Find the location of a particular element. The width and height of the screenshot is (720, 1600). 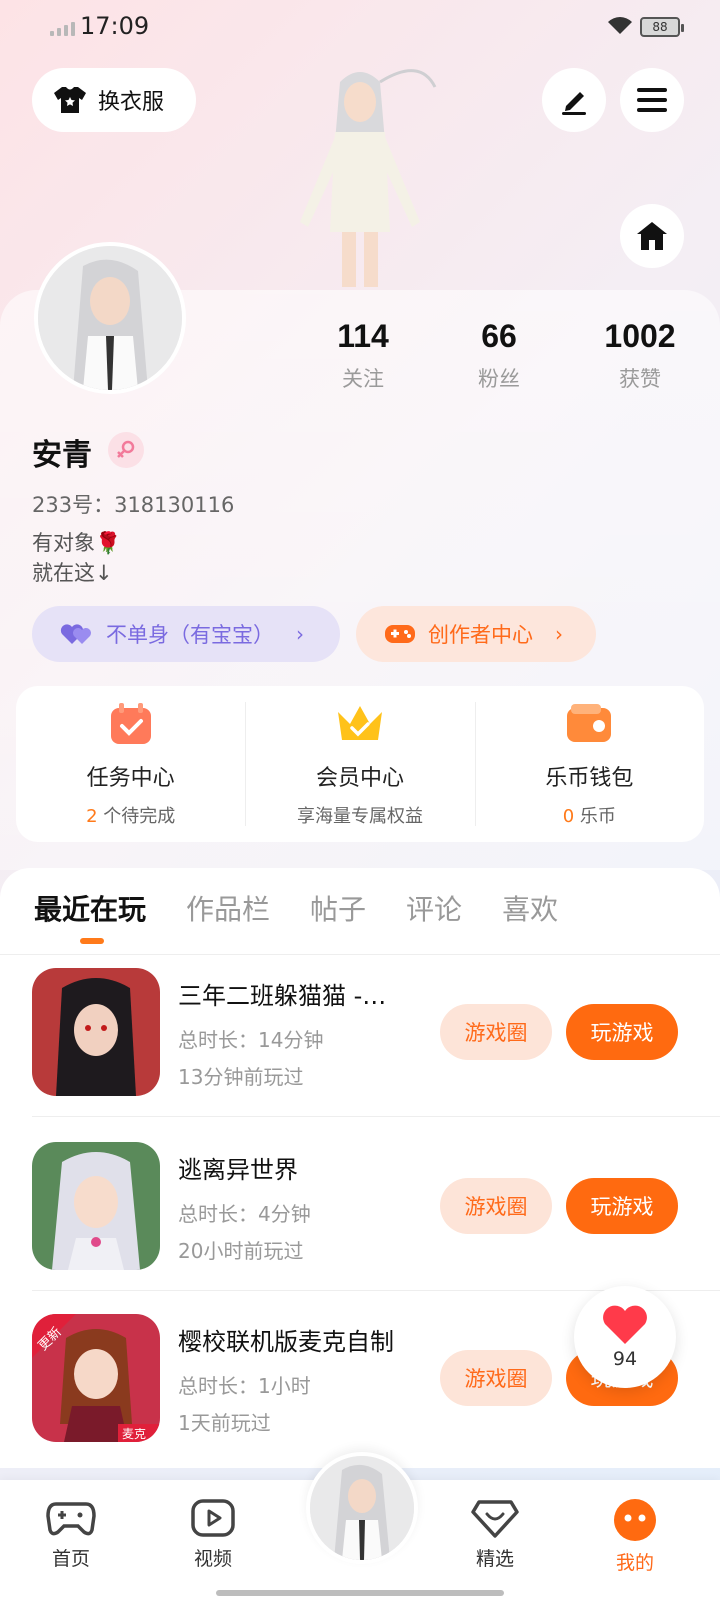

nav-label: 首页 is located at coordinates (70, 1559).